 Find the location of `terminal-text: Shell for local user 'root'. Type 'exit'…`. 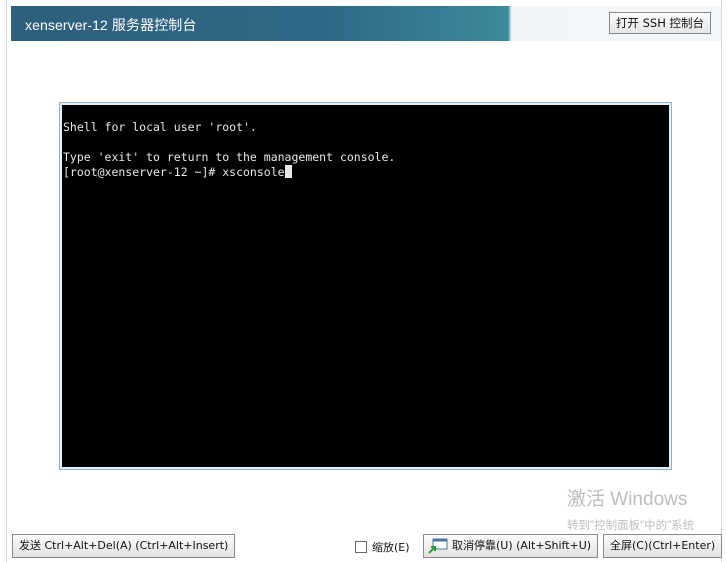

terminal-text: Shell for local user 'root'. Type 'exit'… is located at coordinates (229, 150).